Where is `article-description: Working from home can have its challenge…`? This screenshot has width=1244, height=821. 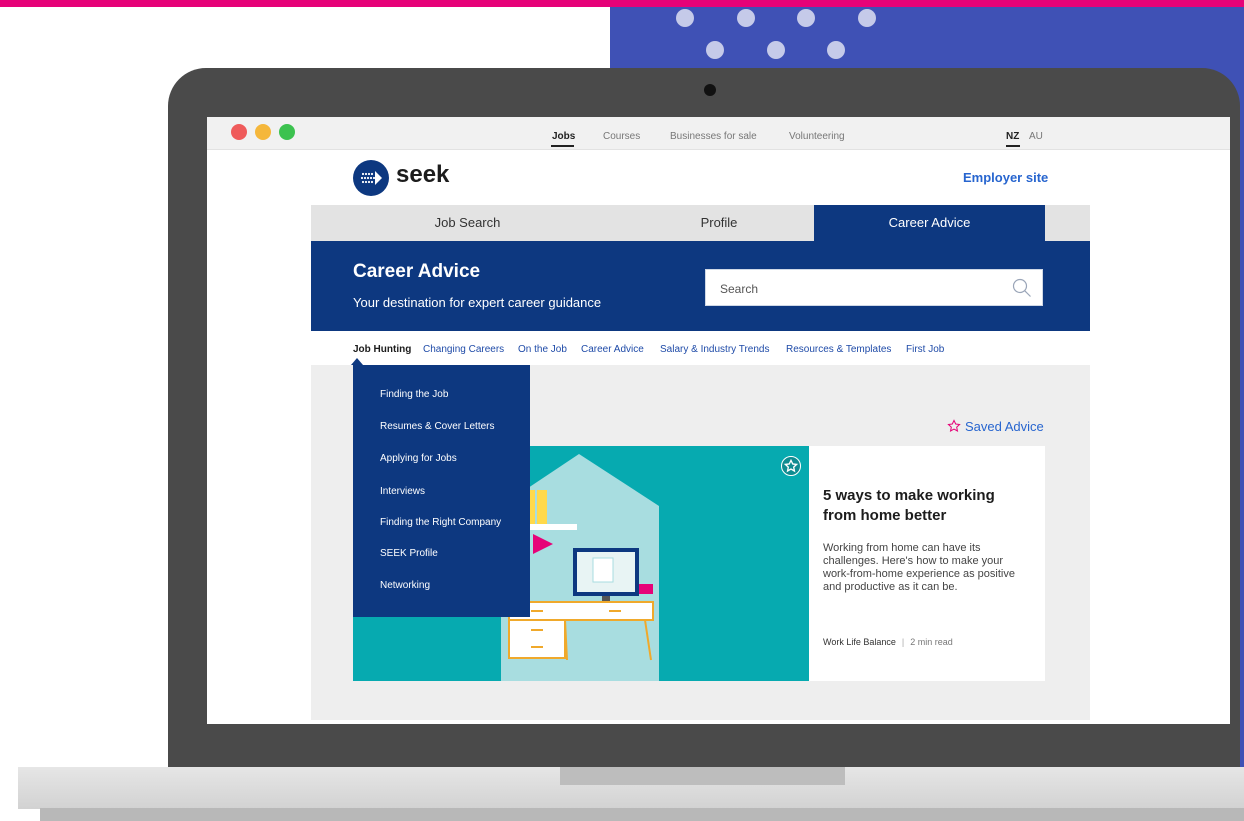
article-description: Working from home can have its challenge… is located at coordinates (919, 567).